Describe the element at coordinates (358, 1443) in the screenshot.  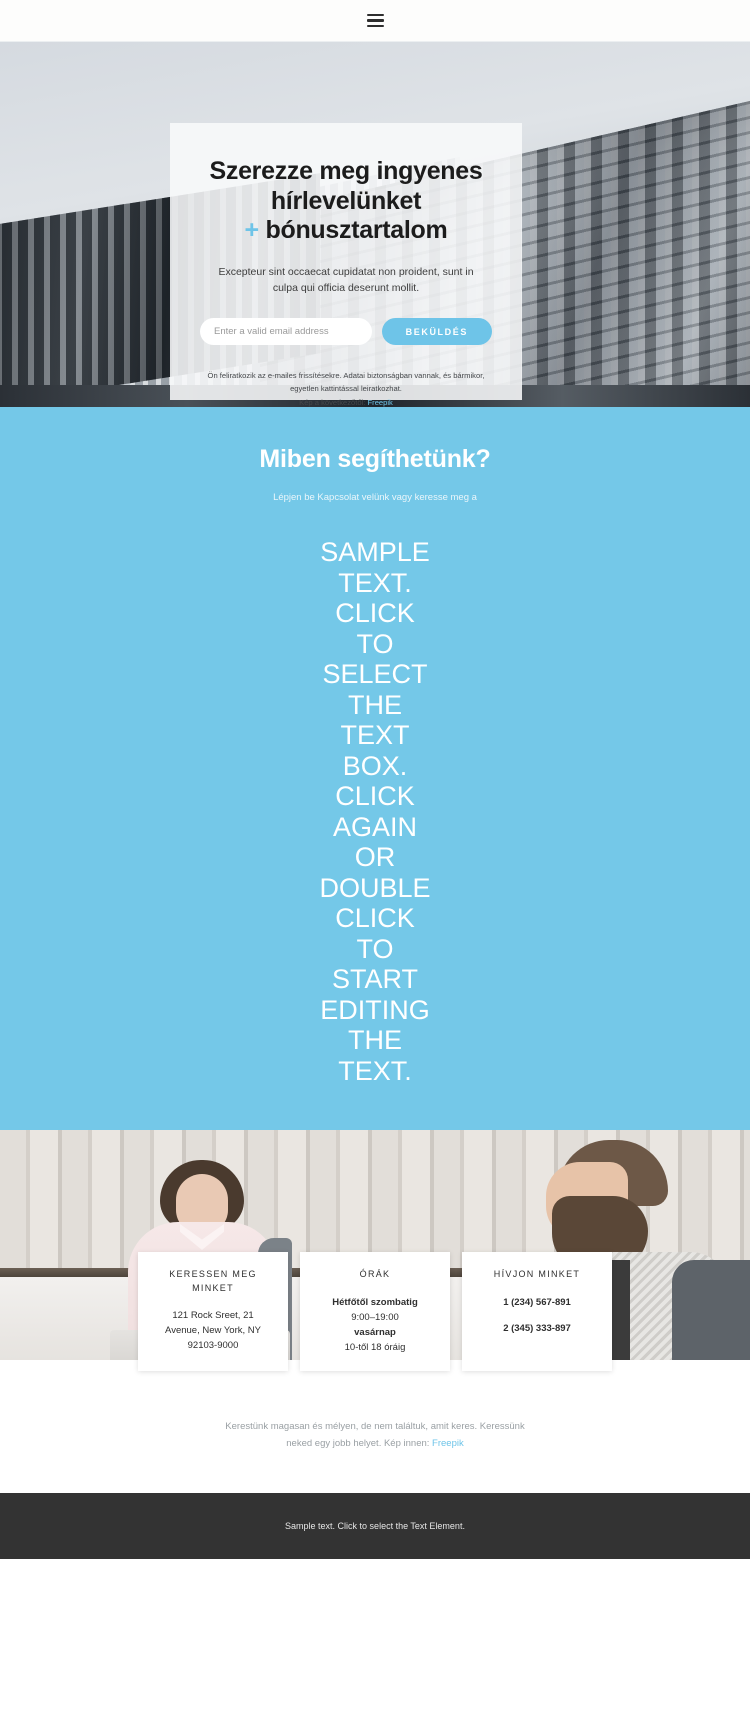
I see `note-line-2: neked egy jobb helyet. Kép innen:` at that location.